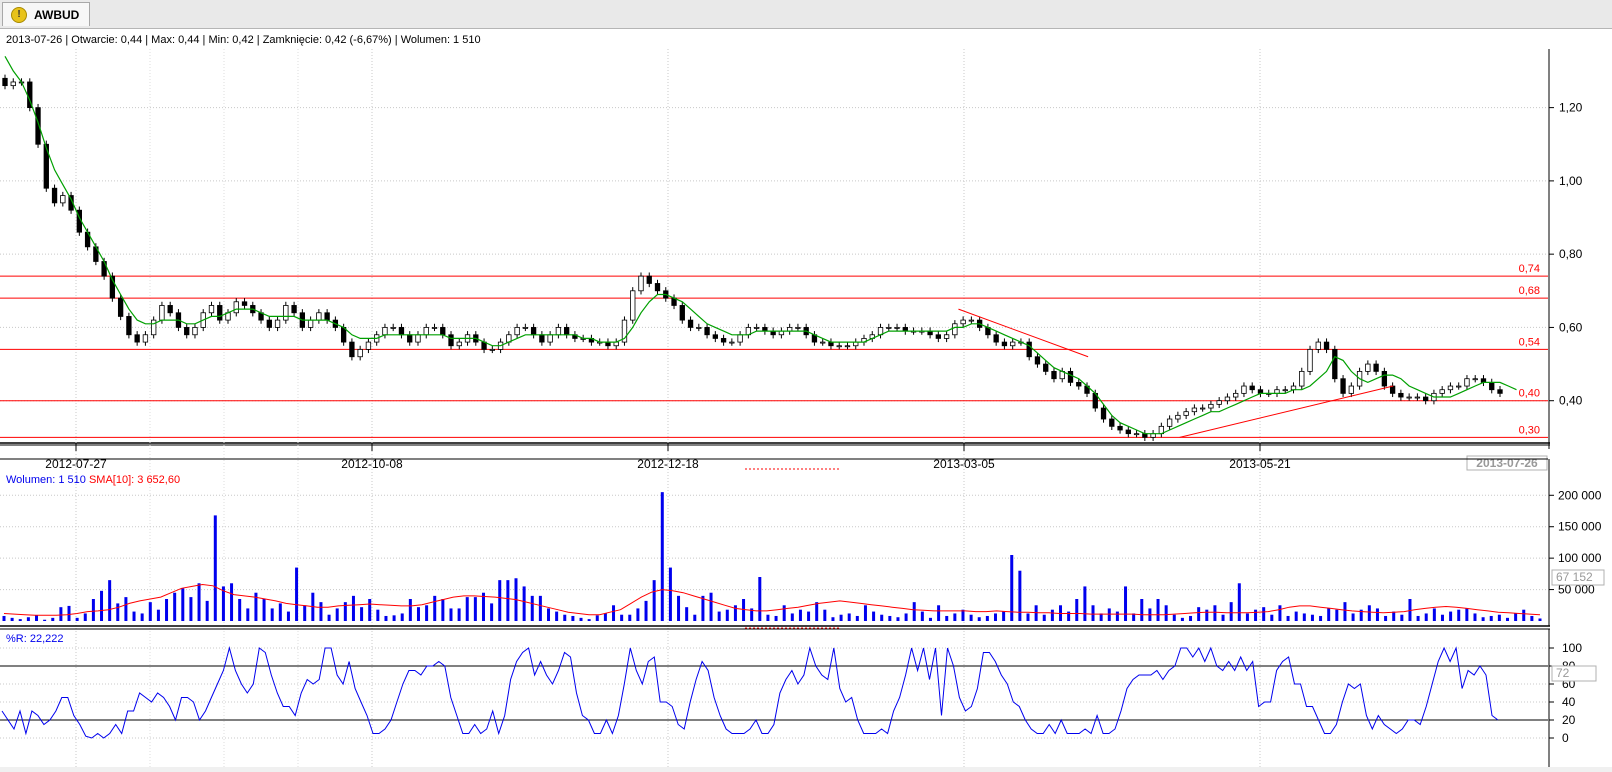 The image size is (1612, 772). Describe the element at coordinates (1571, 181) in the screenshot. I see `y-tick-label: 1,00` at that location.